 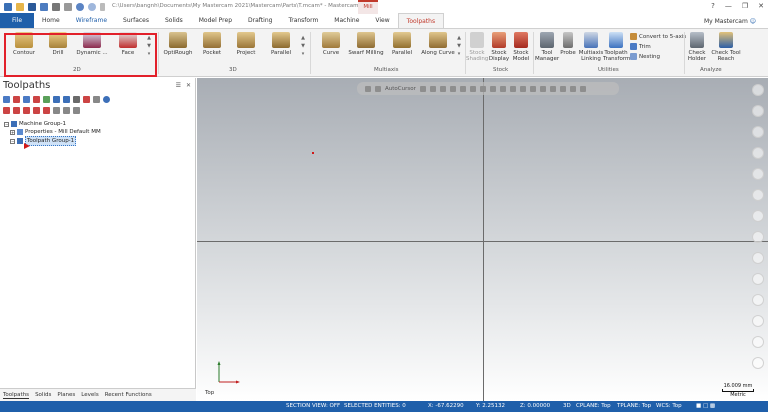 I want to click on tree-item-properties: + Properties - Mill Default MM, so click(x=52, y=132).